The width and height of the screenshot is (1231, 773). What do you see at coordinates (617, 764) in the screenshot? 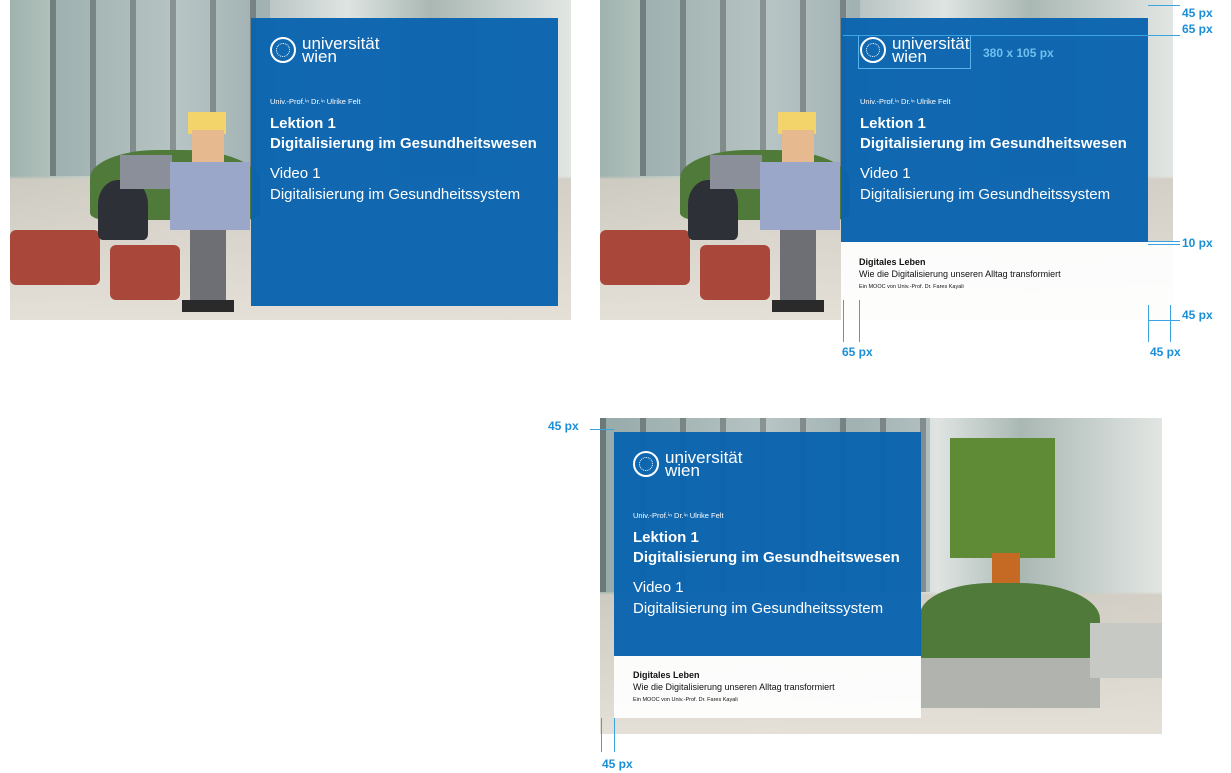
I see `label-frame3-bottom: 45 px` at bounding box center [617, 764].